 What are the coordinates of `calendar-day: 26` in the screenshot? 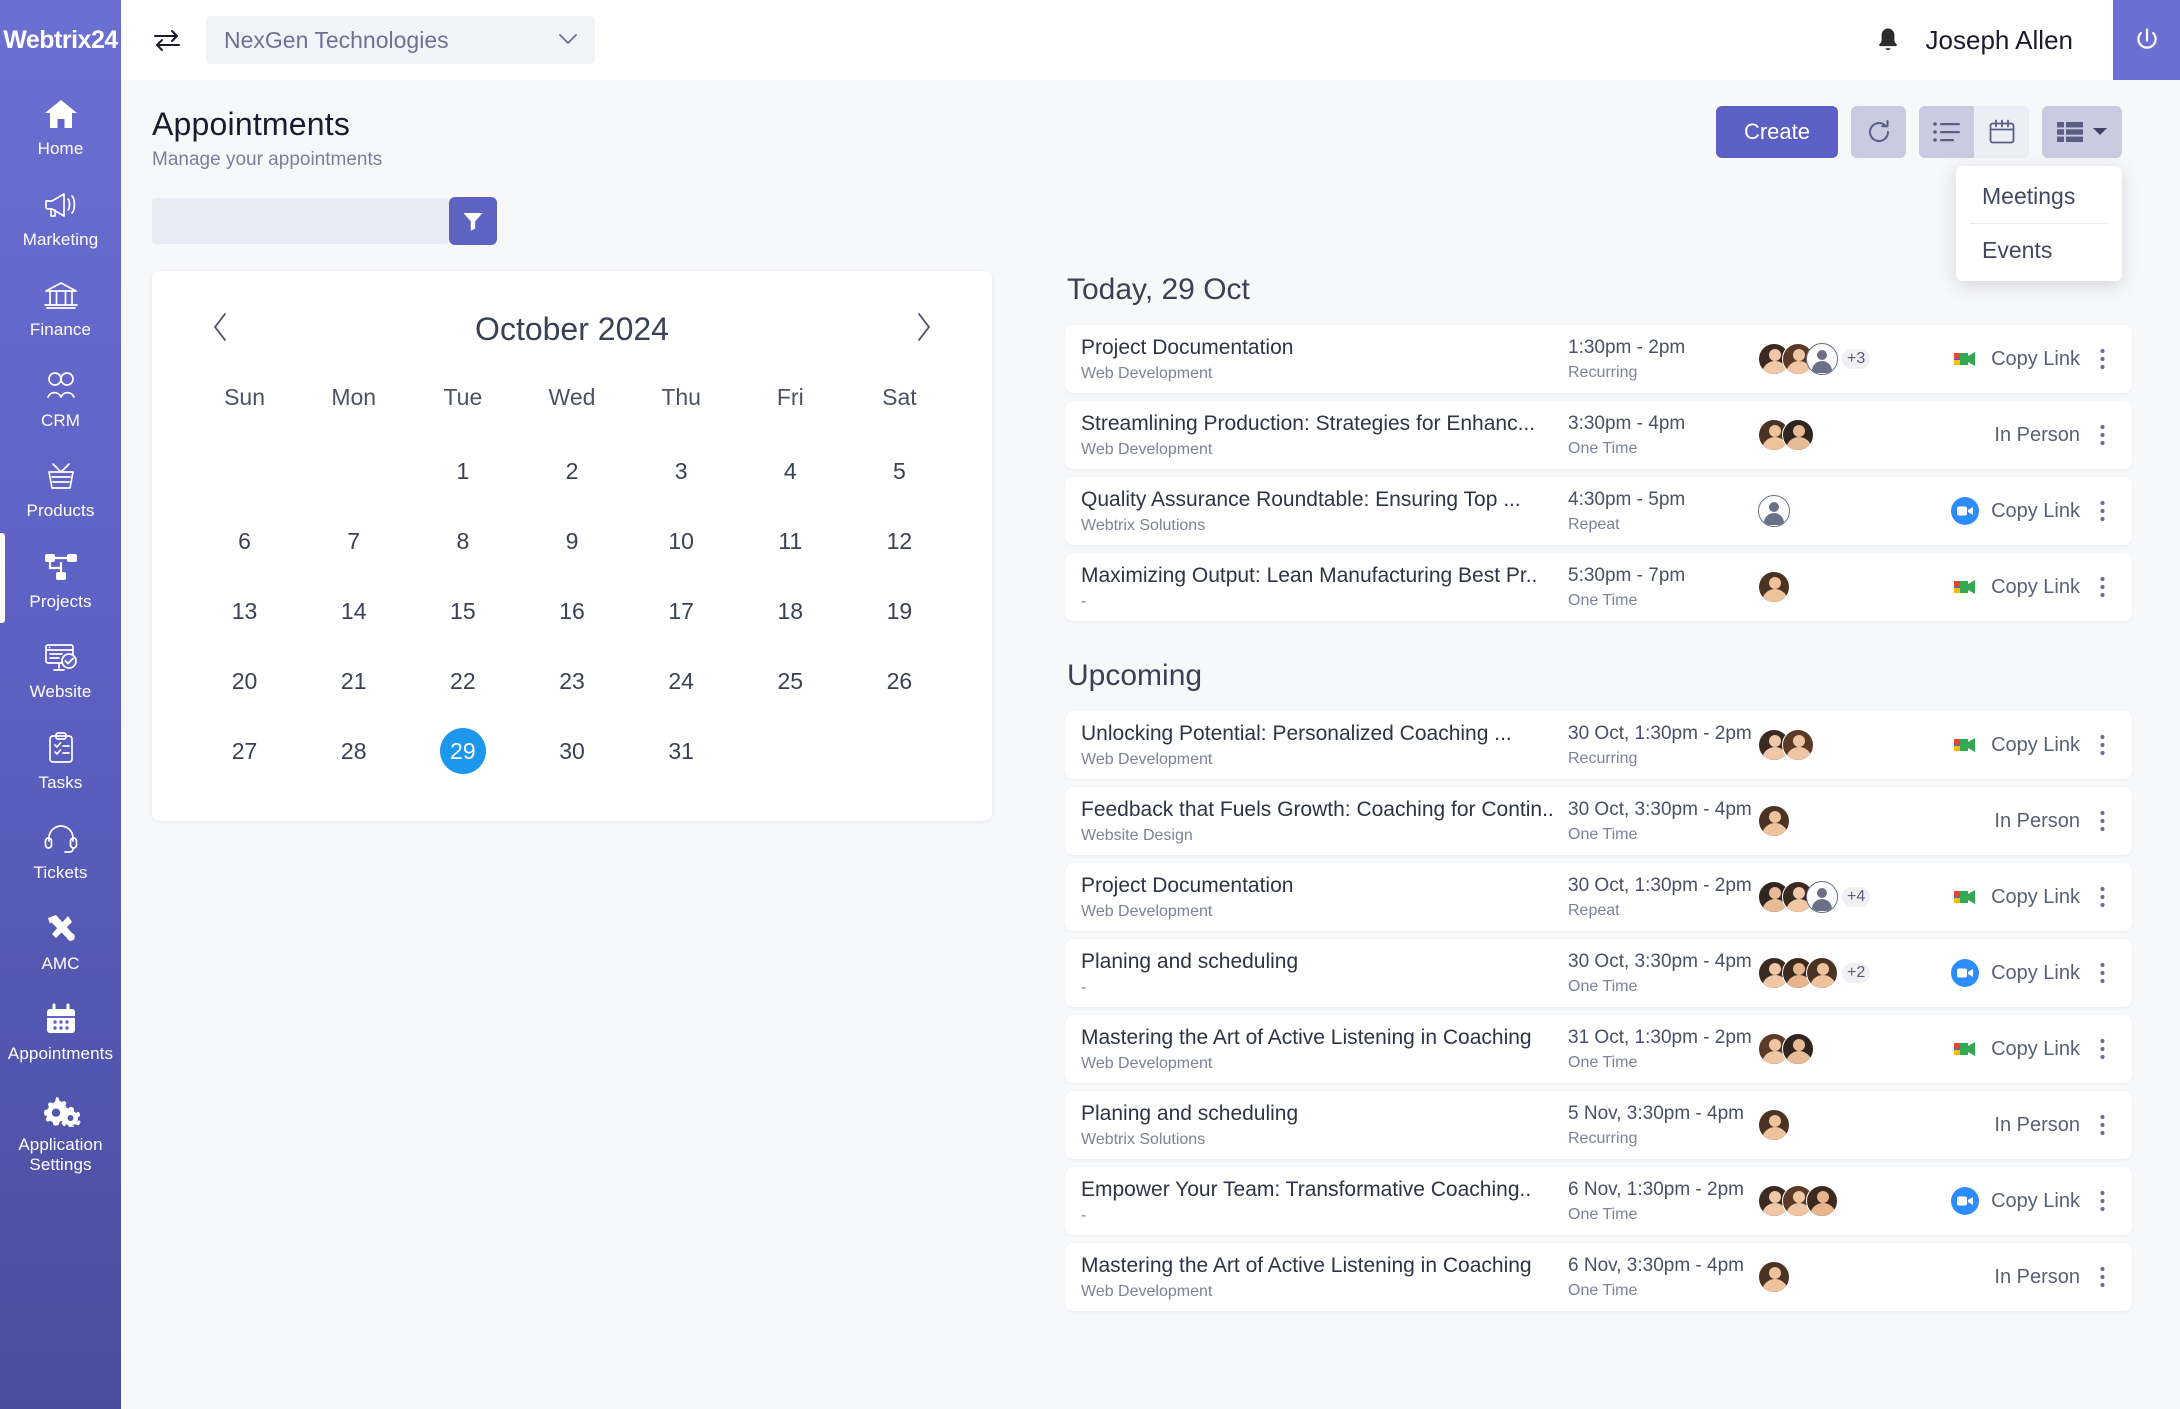 It's located at (899, 681).